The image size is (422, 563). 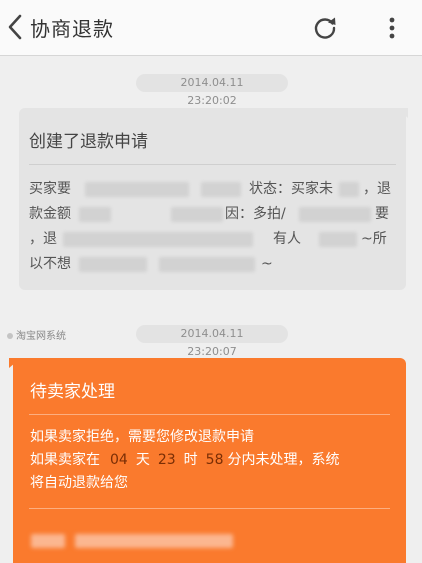 I want to click on body-line: 如果卖家拒绝，需要您修改退款申请, so click(x=142, y=437).